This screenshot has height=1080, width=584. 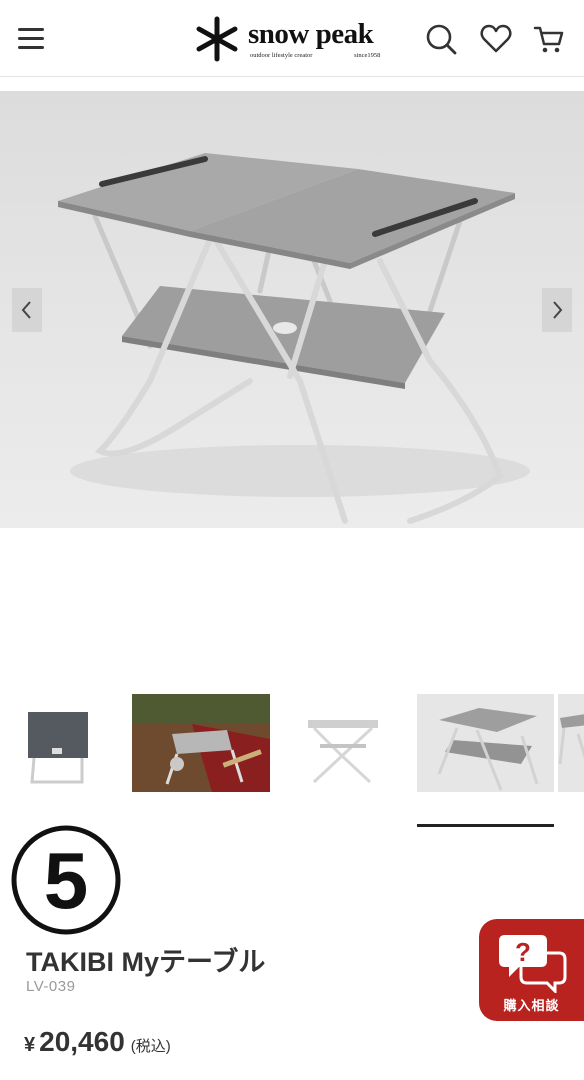 I want to click on thumbnail-strip, so click(x=292, y=743).